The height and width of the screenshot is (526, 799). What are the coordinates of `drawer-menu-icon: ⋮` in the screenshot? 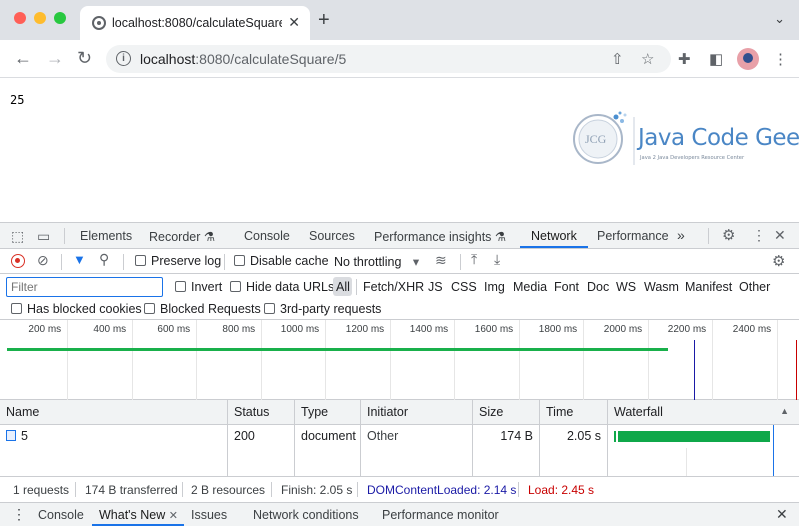 It's located at (19, 514).